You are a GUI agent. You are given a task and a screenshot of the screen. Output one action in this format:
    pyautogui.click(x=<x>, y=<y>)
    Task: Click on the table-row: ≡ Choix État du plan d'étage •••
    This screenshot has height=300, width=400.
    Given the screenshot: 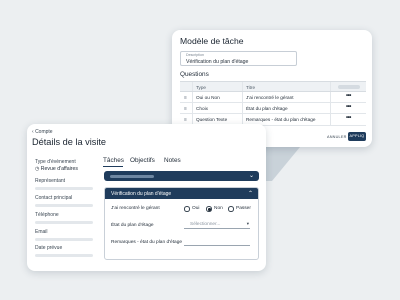 What is the action you would take?
    pyautogui.click(x=273, y=109)
    